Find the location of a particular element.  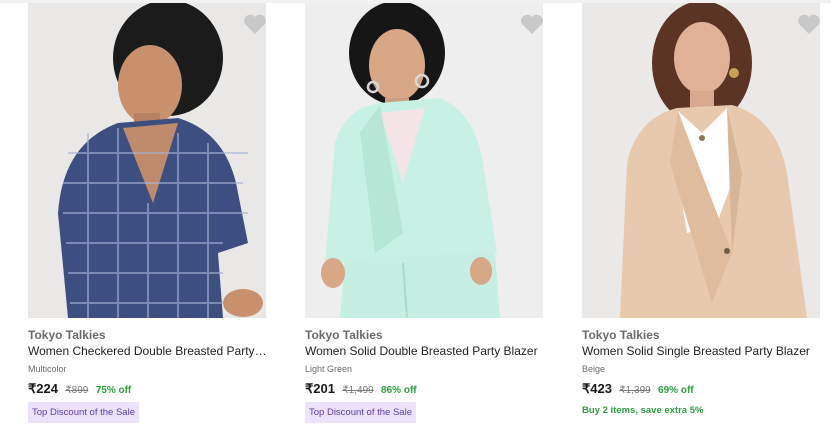

price-row: ₹423 ₹1,399 69% off is located at coordinates (638, 389).